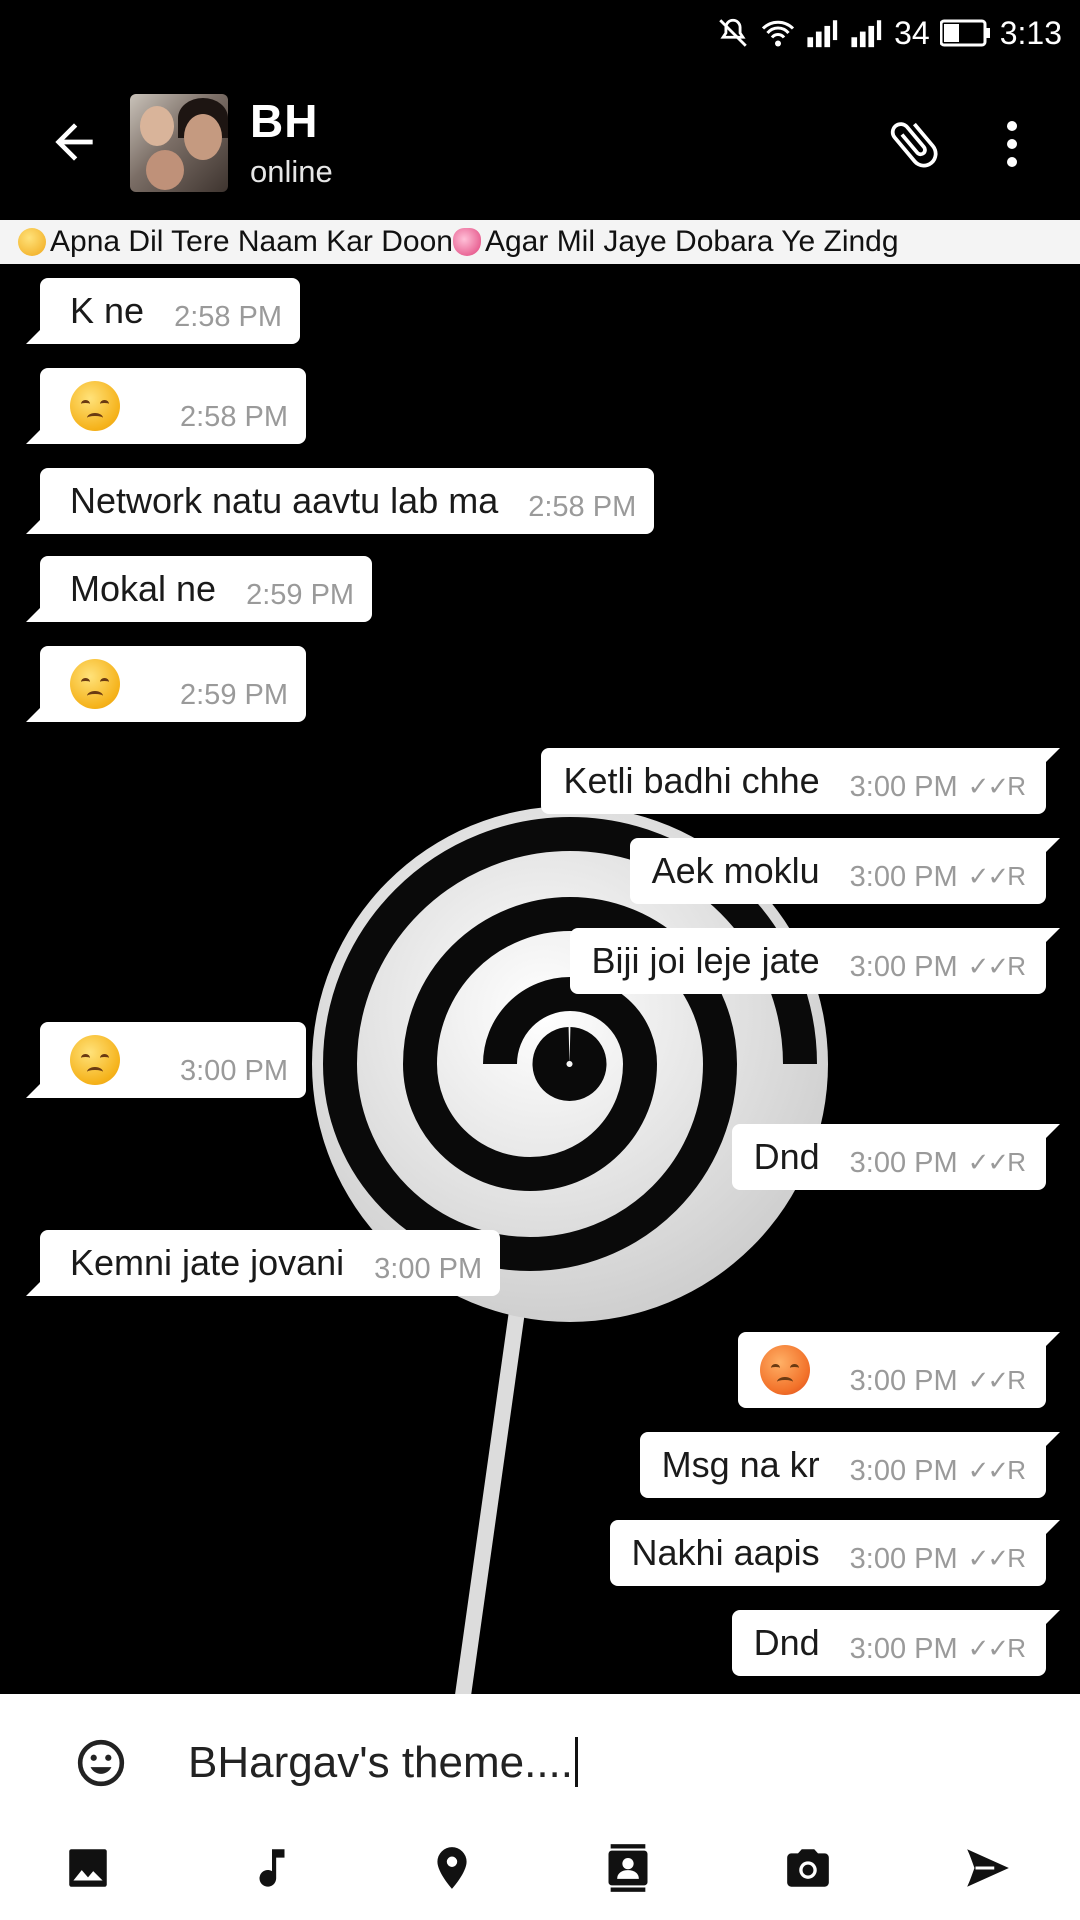  What do you see at coordinates (251, 241) in the screenshot?
I see `marquee-text: Apna Dil Tere Naam Kar Doon` at bounding box center [251, 241].